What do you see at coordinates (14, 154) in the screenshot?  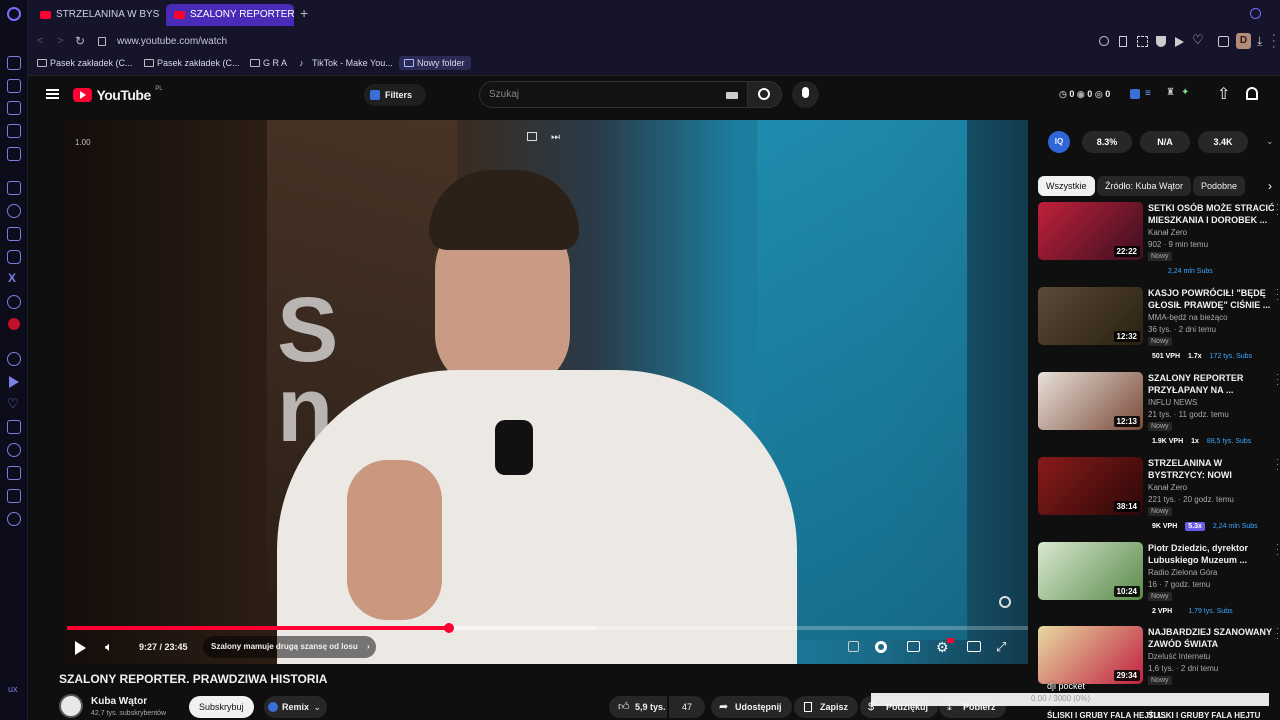 I see `rail-mail-icon` at bounding box center [14, 154].